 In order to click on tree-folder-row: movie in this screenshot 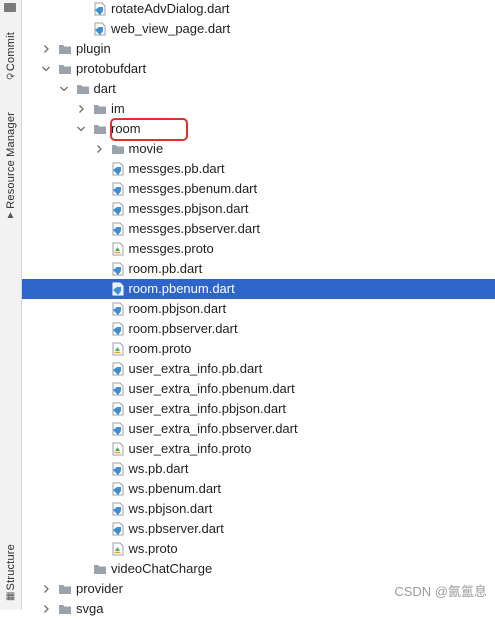, I will do `click(258, 149)`.